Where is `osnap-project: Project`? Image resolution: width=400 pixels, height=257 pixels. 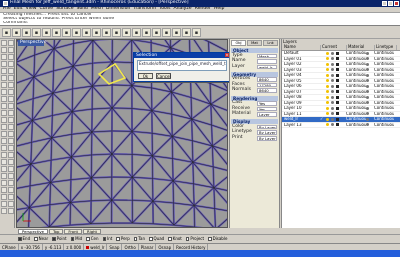
osnap-project: Project is located at coordinates (194, 239).